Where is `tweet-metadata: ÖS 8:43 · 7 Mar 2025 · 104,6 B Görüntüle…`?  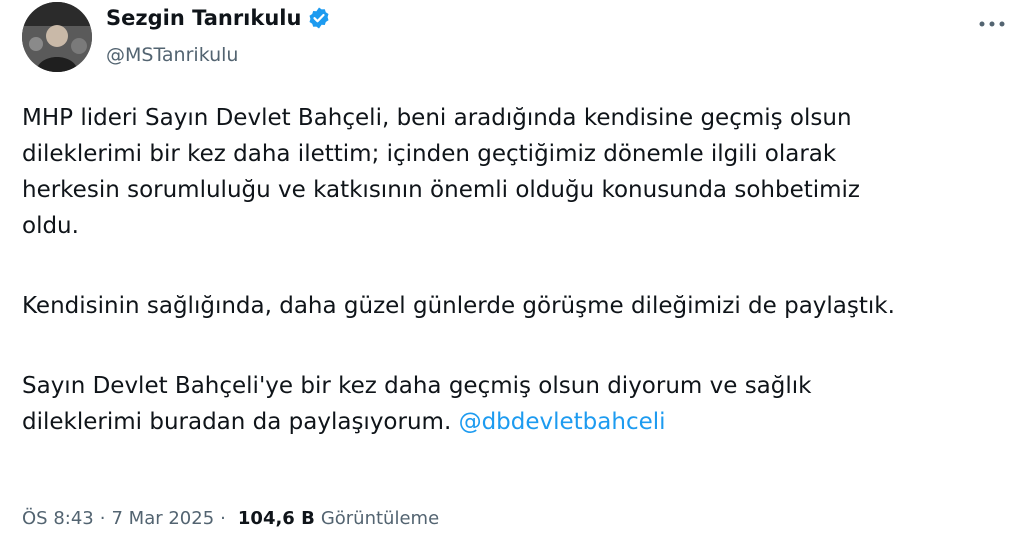
tweet-metadata: ÖS 8:43 · 7 Mar 2025 · 104,6 B Görüntüle… is located at coordinates (230, 518).